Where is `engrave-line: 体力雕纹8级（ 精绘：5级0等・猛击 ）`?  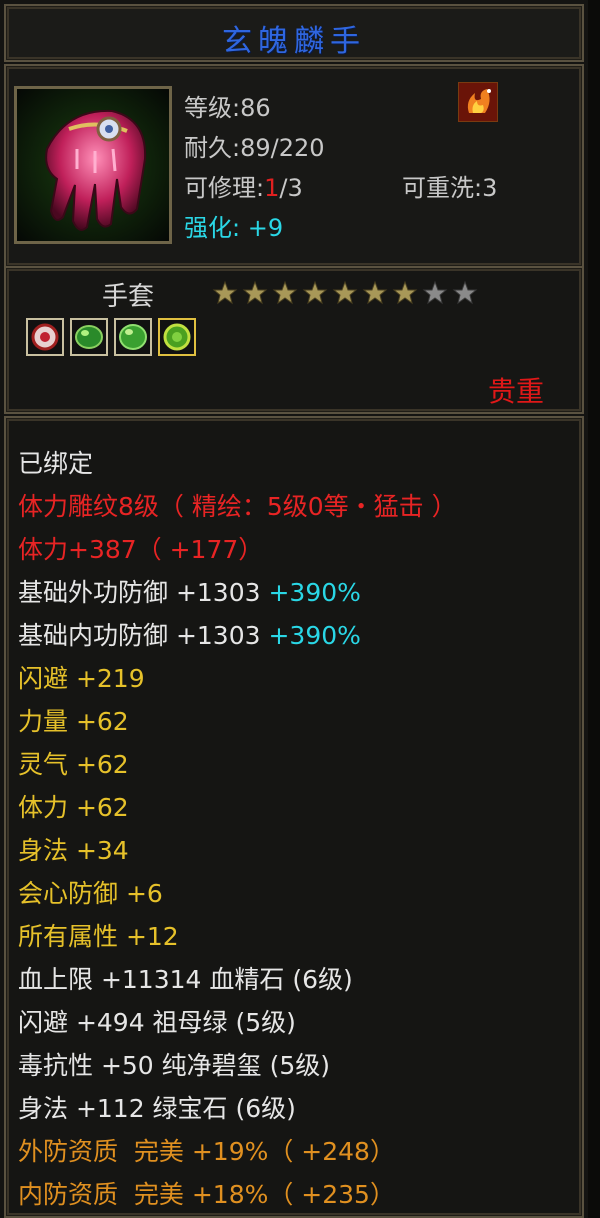 engrave-line: 体力雕纹8级（ 精绘：5级0等・猛击 ） is located at coordinates (237, 506).